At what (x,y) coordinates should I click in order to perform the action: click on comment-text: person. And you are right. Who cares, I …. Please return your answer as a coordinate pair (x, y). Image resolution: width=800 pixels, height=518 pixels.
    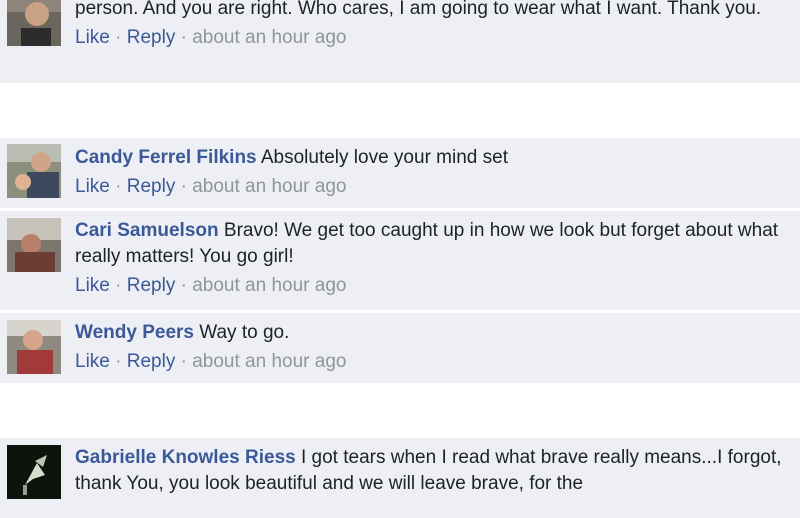
    Looking at the image, I should click on (418, 9).